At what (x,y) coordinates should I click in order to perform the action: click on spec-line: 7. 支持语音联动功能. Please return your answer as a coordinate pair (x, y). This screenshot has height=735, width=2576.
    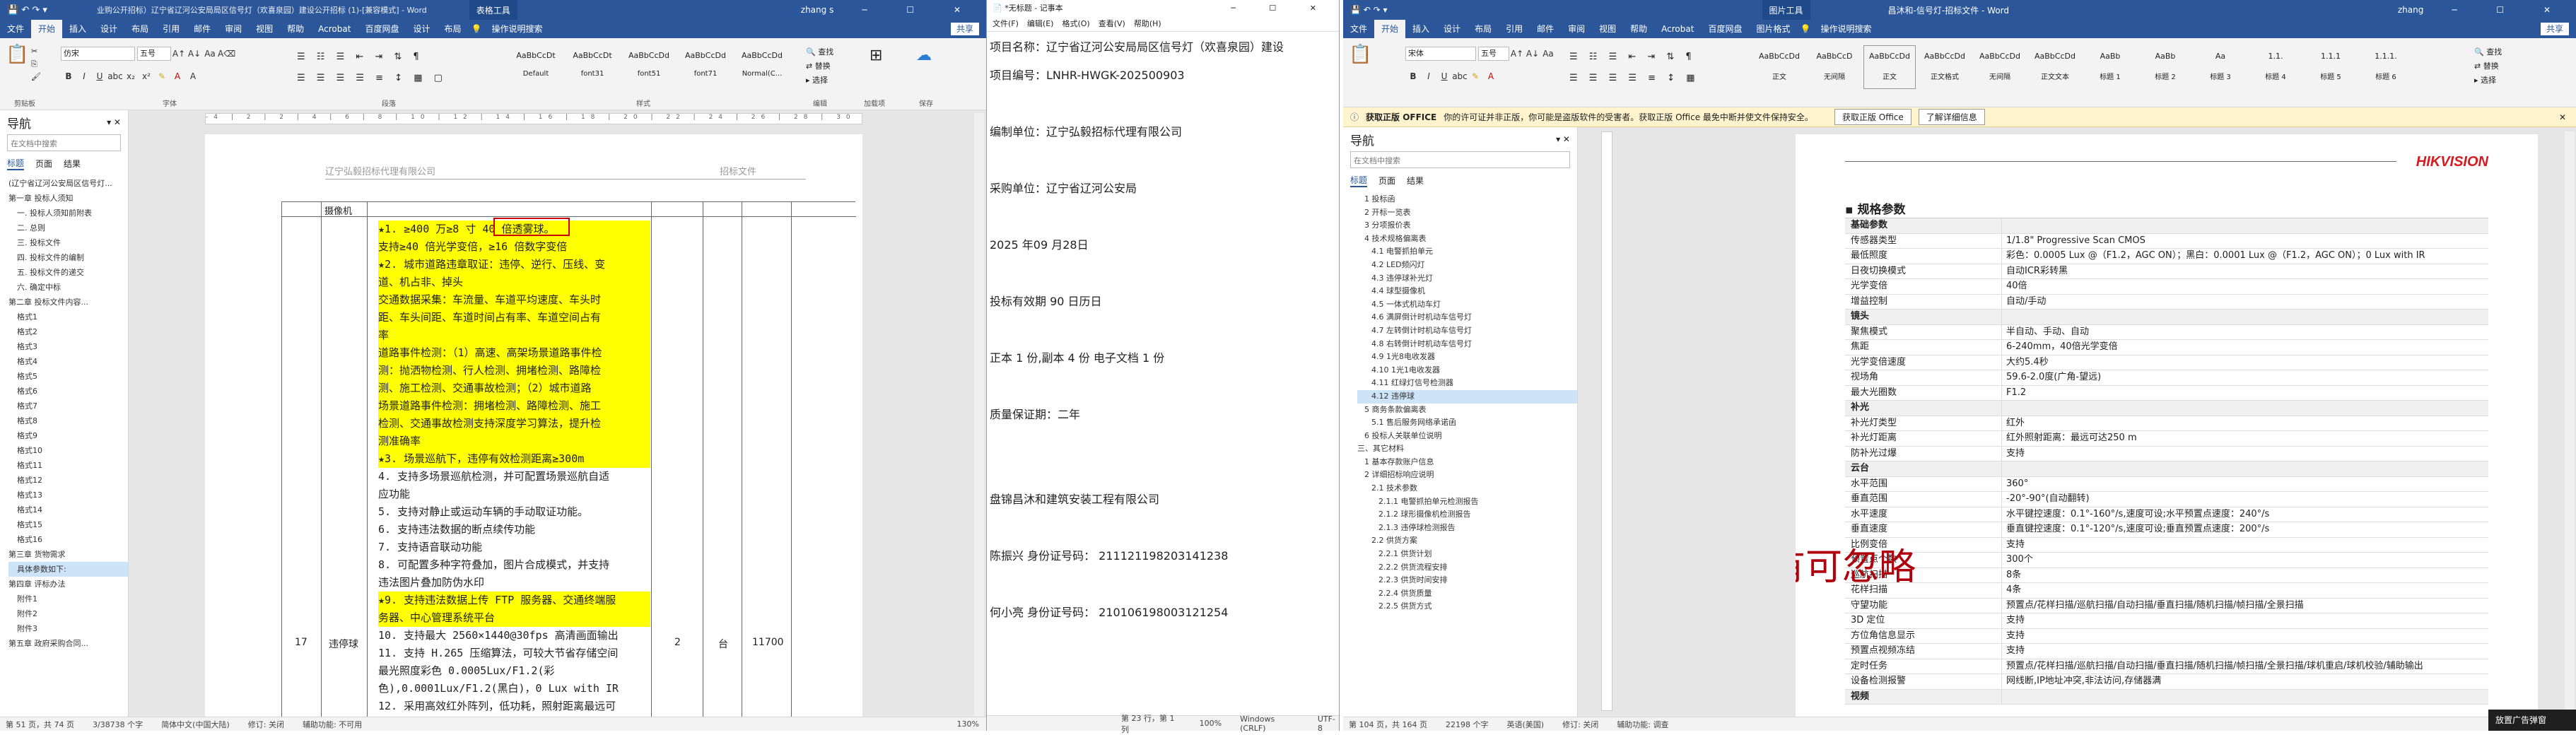
    Looking at the image, I should click on (514, 547).